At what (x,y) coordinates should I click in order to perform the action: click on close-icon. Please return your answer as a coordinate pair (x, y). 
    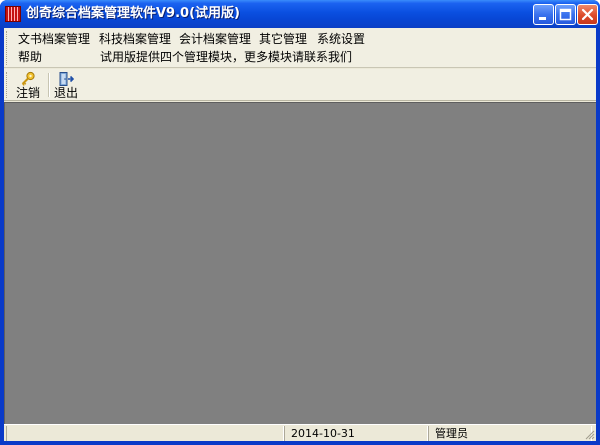
    Looking at the image, I should click on (587, 14).